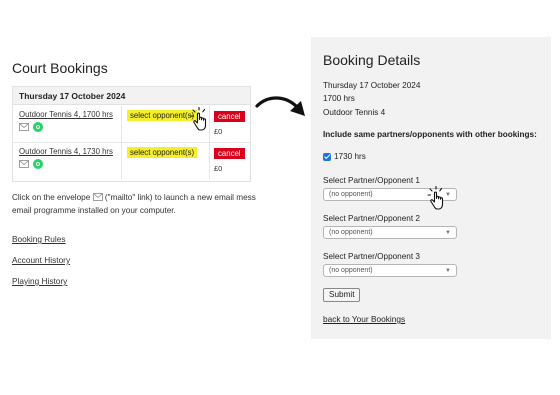 This screenshot has width=560, height=395. Describe the element at coordinates (66, 151) in the screenshot. I see `court-link: Outdoor Tennis 4, 1730 hrs` at that location.